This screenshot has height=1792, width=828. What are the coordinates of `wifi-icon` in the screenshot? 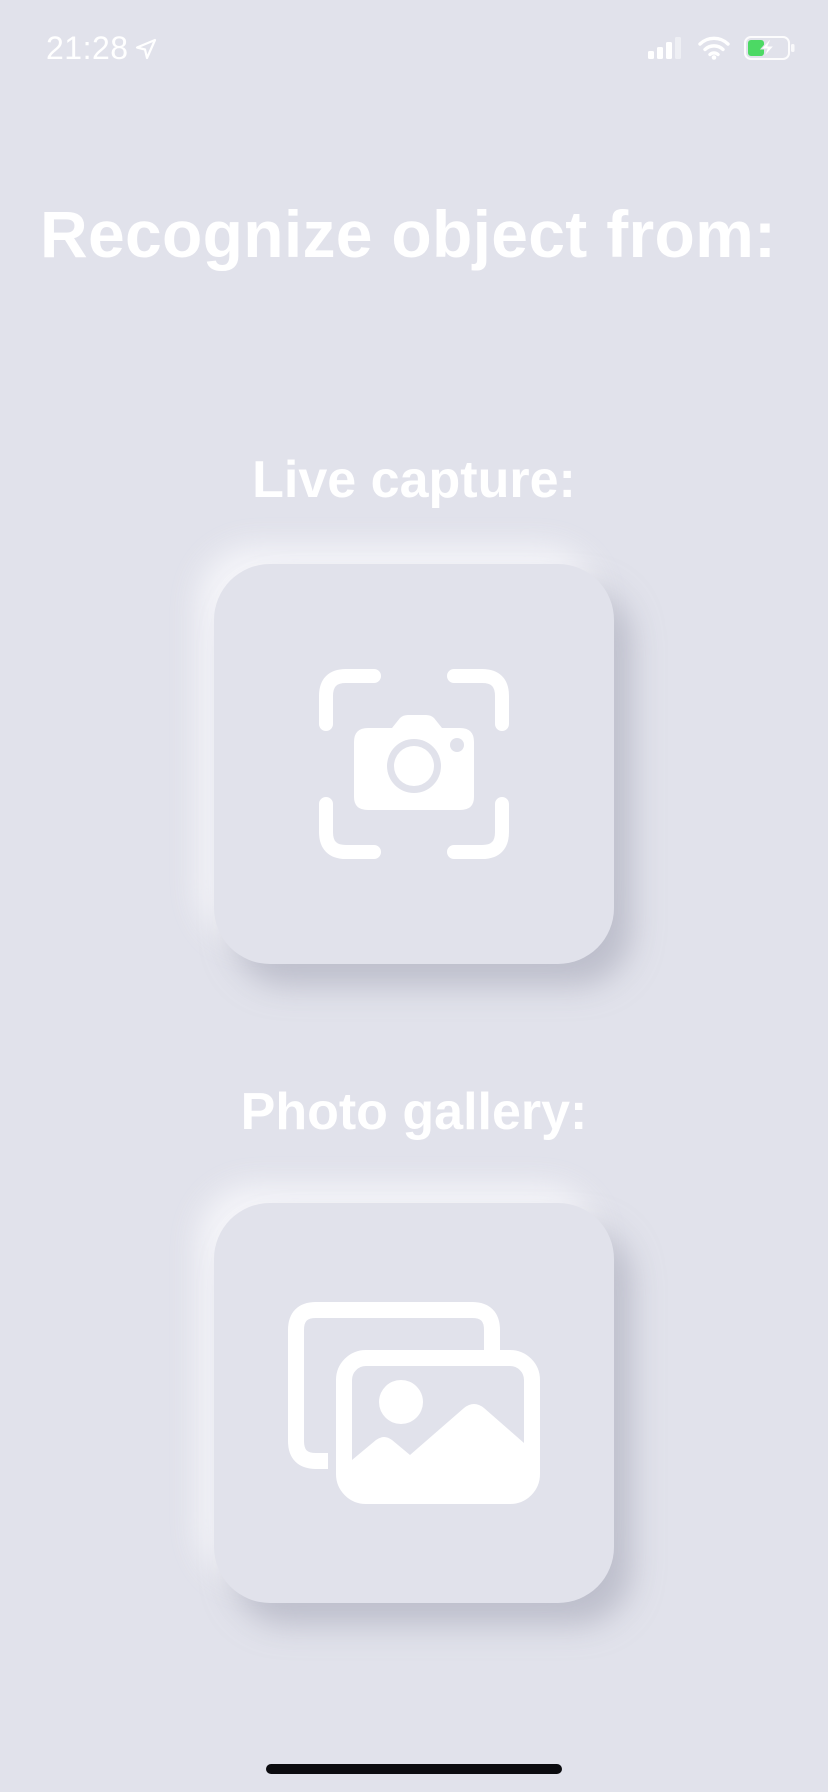 It's located at (714, 48).